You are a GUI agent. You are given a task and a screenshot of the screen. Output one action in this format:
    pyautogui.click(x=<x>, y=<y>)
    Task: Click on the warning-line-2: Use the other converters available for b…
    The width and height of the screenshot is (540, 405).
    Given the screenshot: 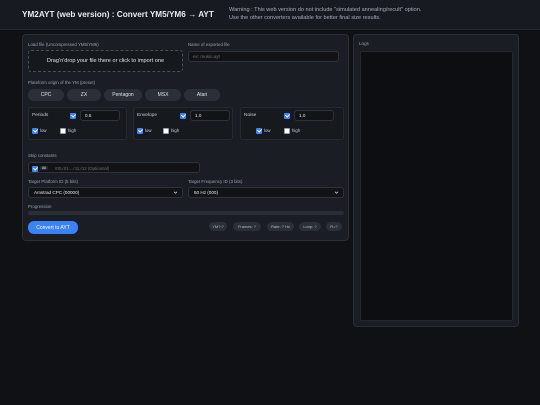 What is the action you would take?
    pyautogui.click(x=305, y=18)
    